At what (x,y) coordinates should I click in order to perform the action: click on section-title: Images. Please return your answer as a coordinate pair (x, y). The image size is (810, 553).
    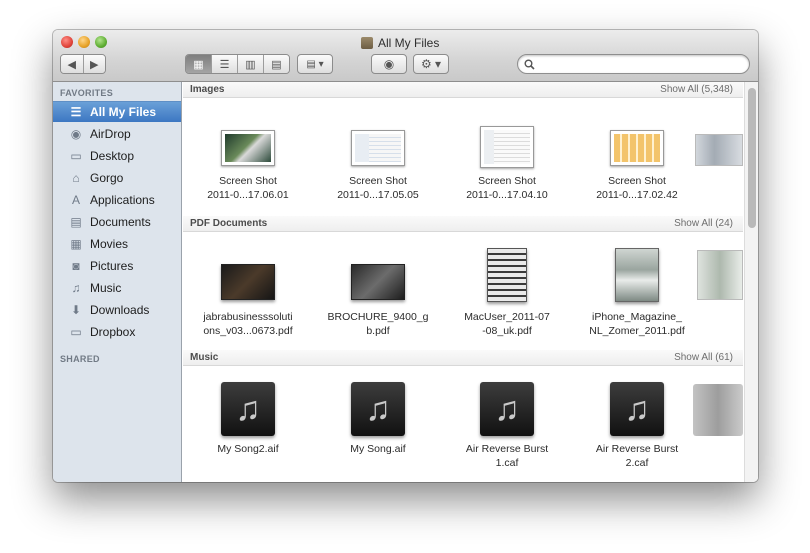
    Looking at the image, I should click on (207, 89).